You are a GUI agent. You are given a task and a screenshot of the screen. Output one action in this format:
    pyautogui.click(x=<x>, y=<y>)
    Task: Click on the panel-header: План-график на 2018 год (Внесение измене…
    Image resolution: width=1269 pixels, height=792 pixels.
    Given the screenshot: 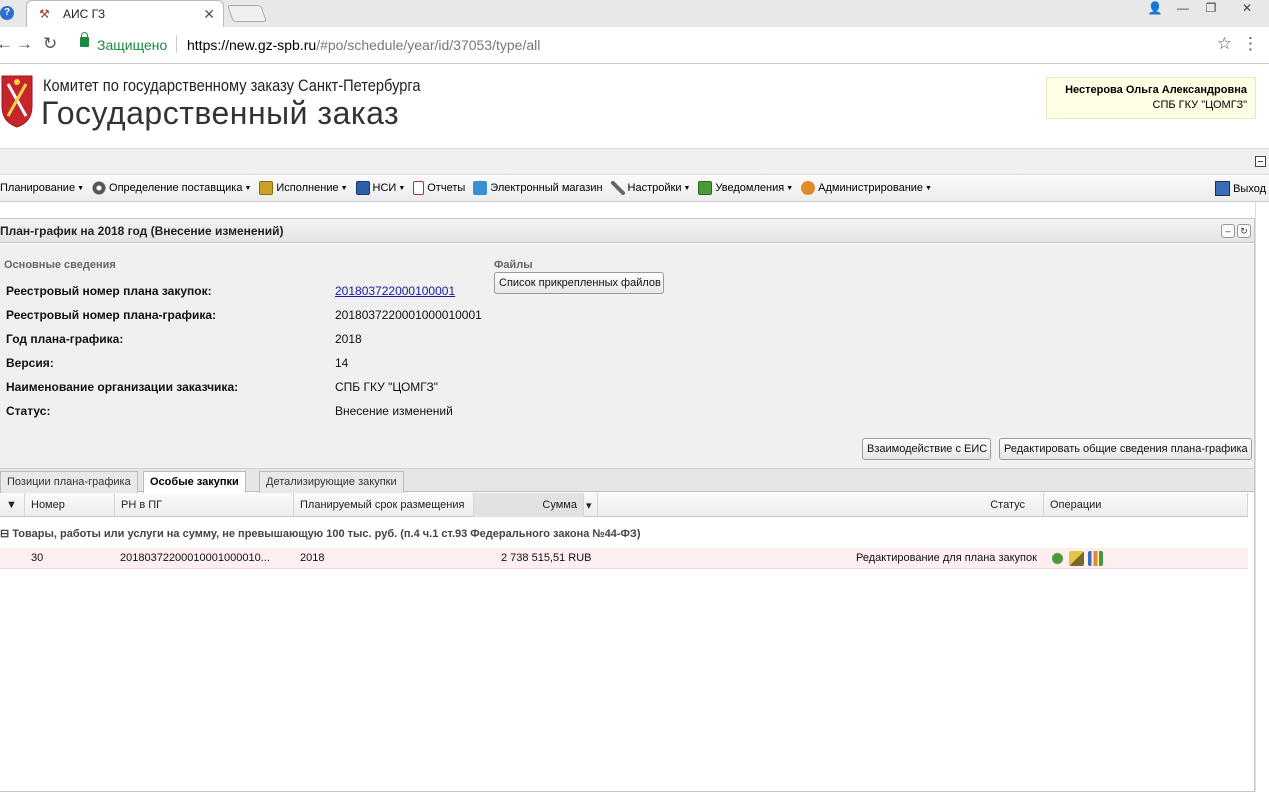 What is the action you would take?
    pyautogui.click(x=627, y=231)
    